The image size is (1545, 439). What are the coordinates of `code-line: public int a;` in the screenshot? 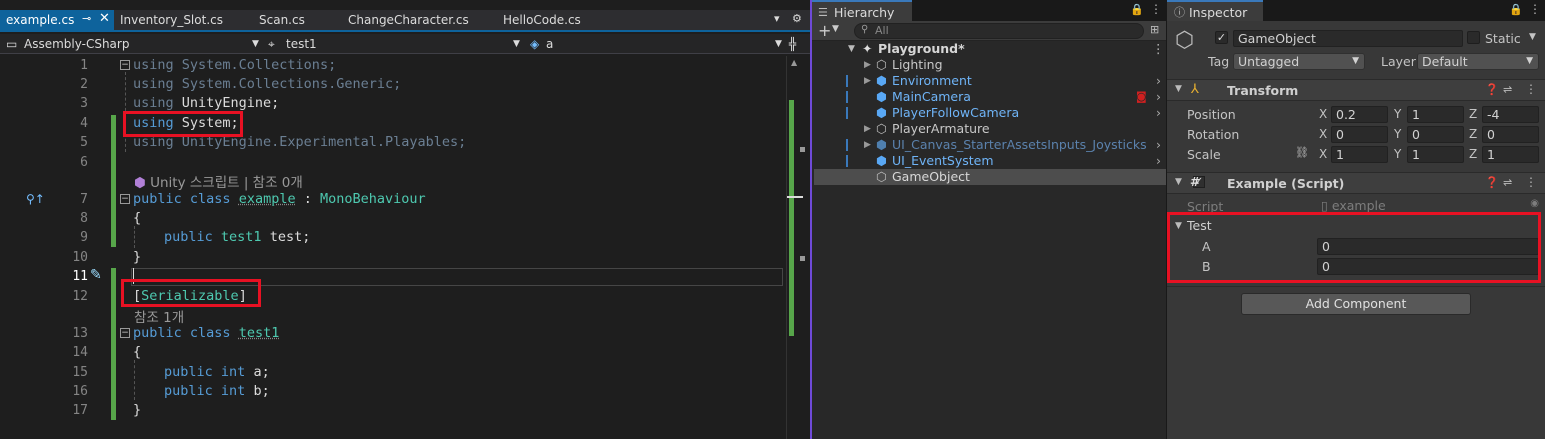 It's located at (201, 372).